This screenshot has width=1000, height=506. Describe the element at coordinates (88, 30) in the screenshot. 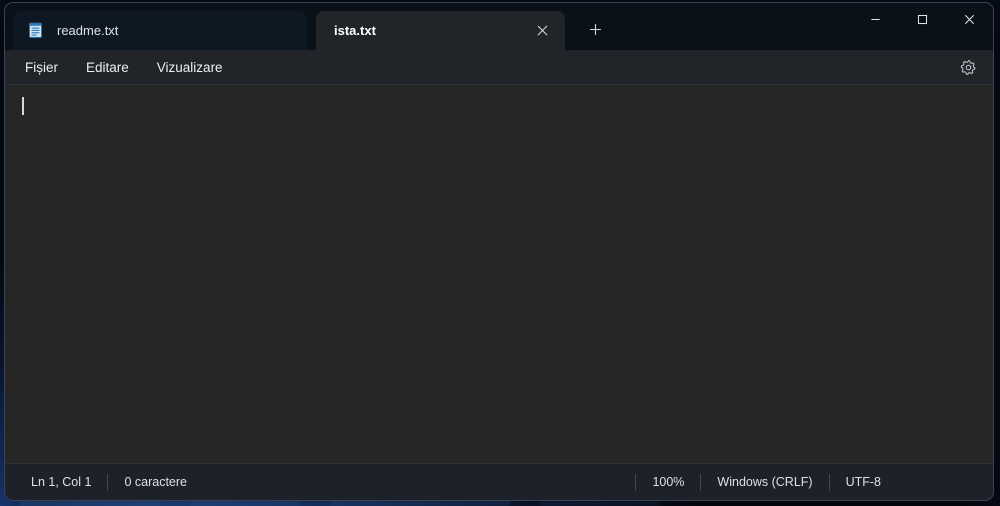

I see `tab-label: readme.txt` at that location.